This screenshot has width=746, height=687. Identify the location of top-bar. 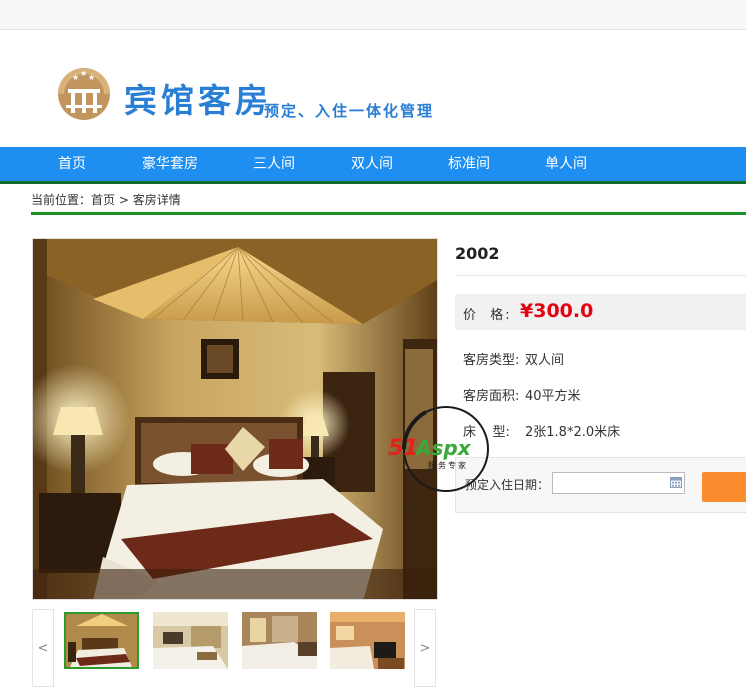
(373, 15).